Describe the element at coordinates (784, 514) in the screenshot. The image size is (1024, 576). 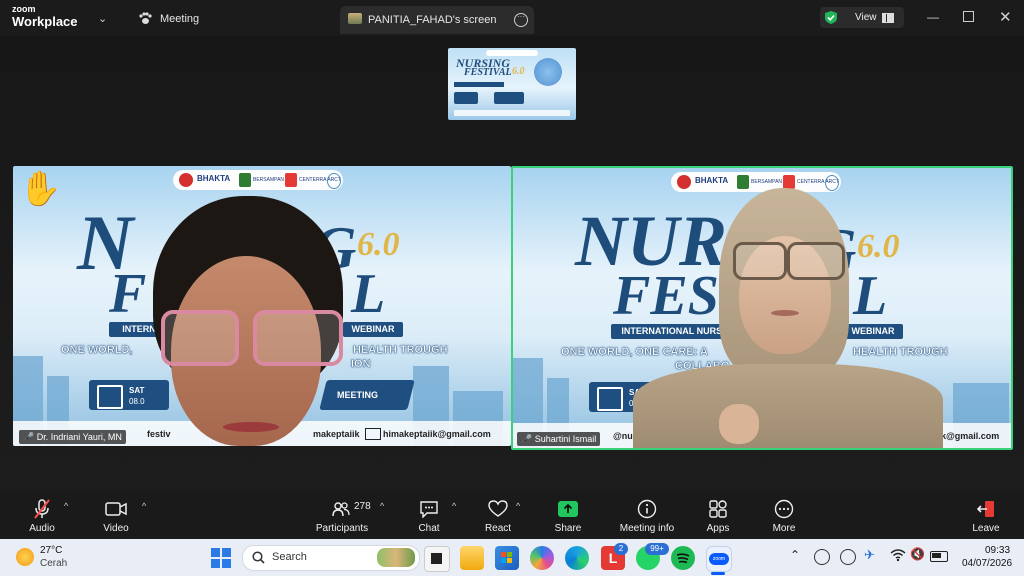
I see `more-button: More` at that location.